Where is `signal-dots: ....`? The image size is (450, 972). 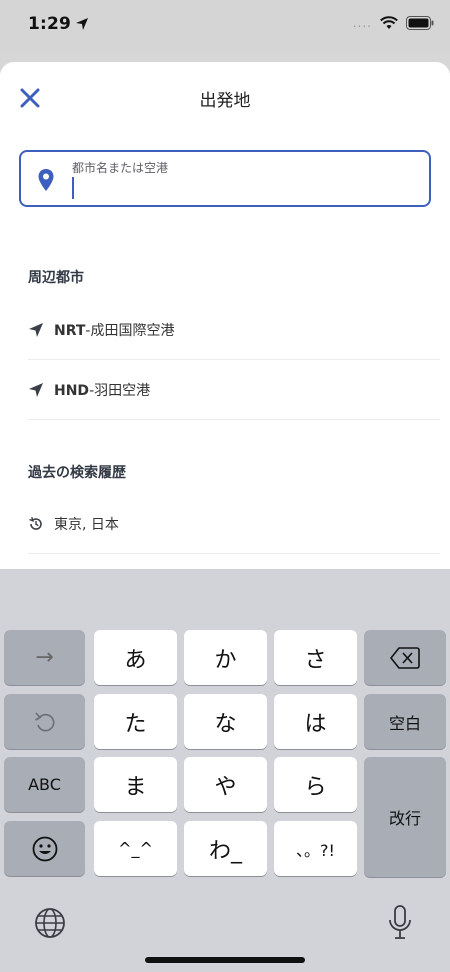 signal-dots: .... is located at coordinates (362, 23).